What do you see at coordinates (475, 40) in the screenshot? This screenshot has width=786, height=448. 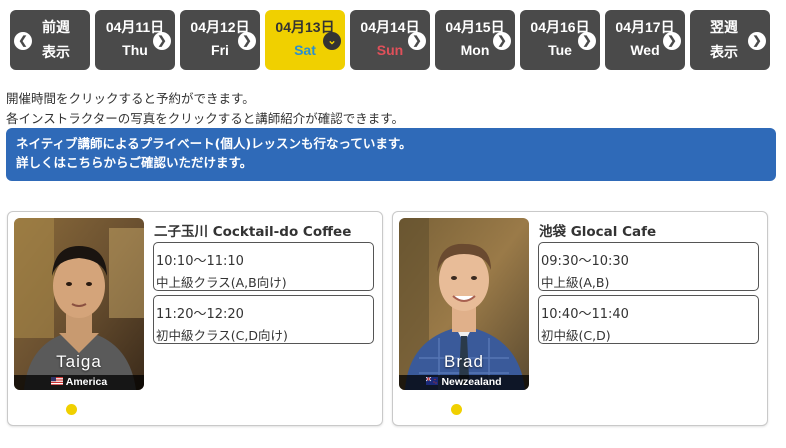 I see `date-tab-mon: 04月15日 Mon ❯` at bounding box center [475, 40].